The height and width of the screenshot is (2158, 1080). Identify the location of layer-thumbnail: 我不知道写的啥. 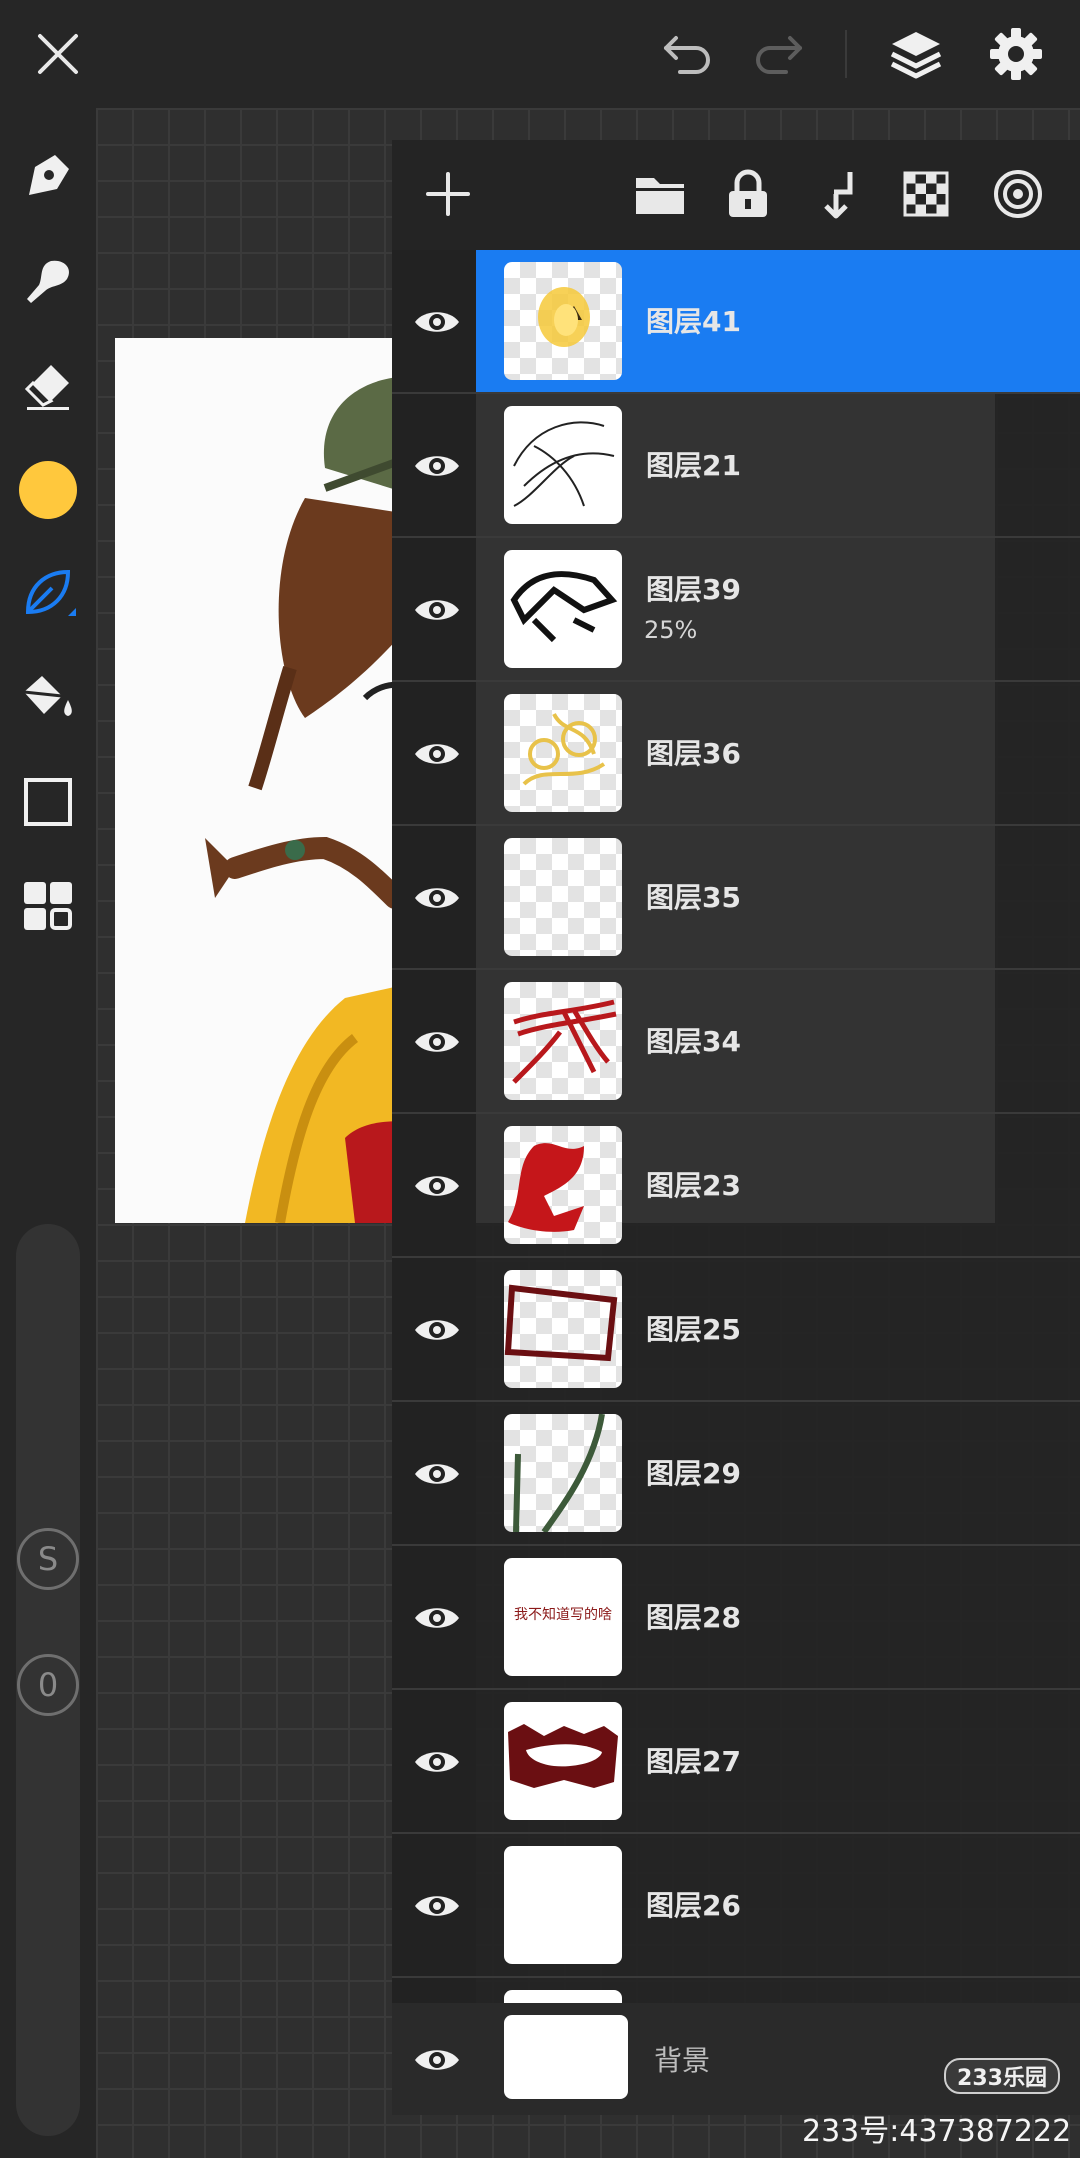
(563, 1617).